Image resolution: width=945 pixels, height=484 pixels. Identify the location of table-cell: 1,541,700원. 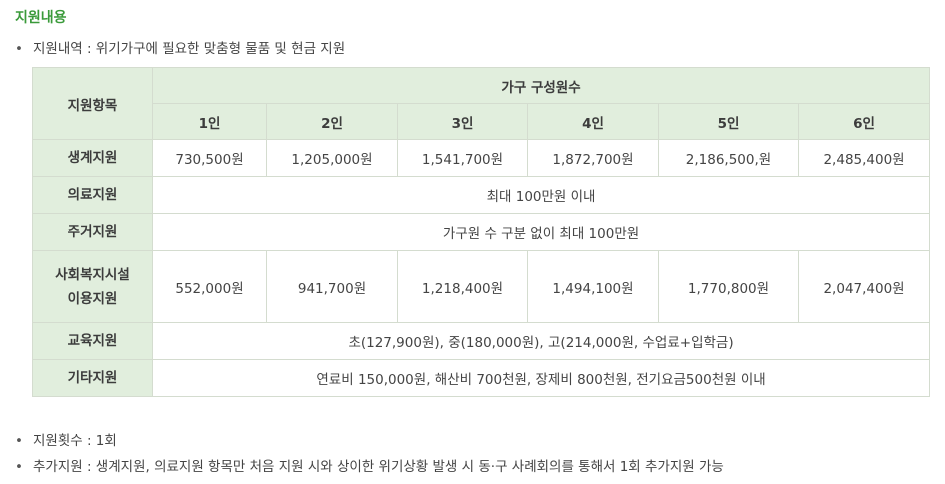
(462, 158).